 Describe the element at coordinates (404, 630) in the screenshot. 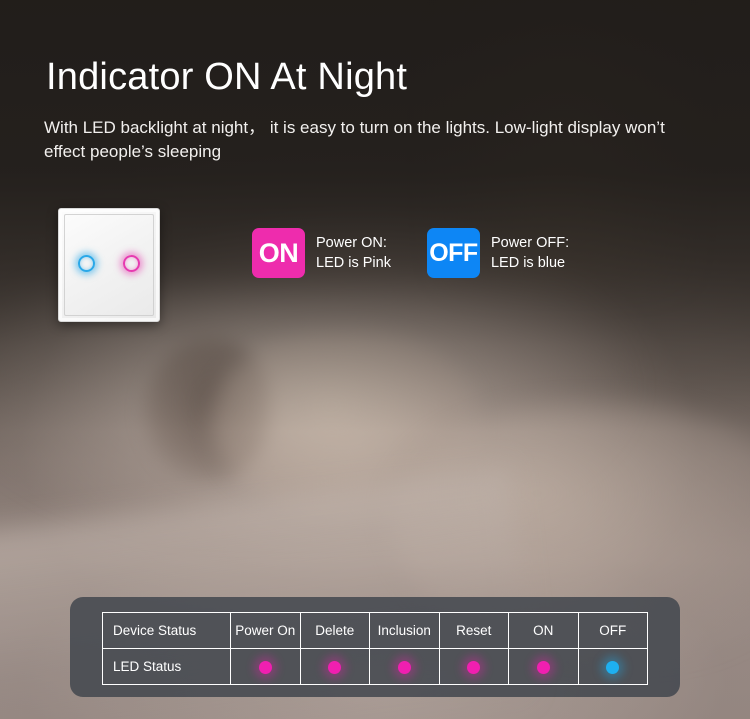

I see `table-header-inclusion: Inclusion` at that location.